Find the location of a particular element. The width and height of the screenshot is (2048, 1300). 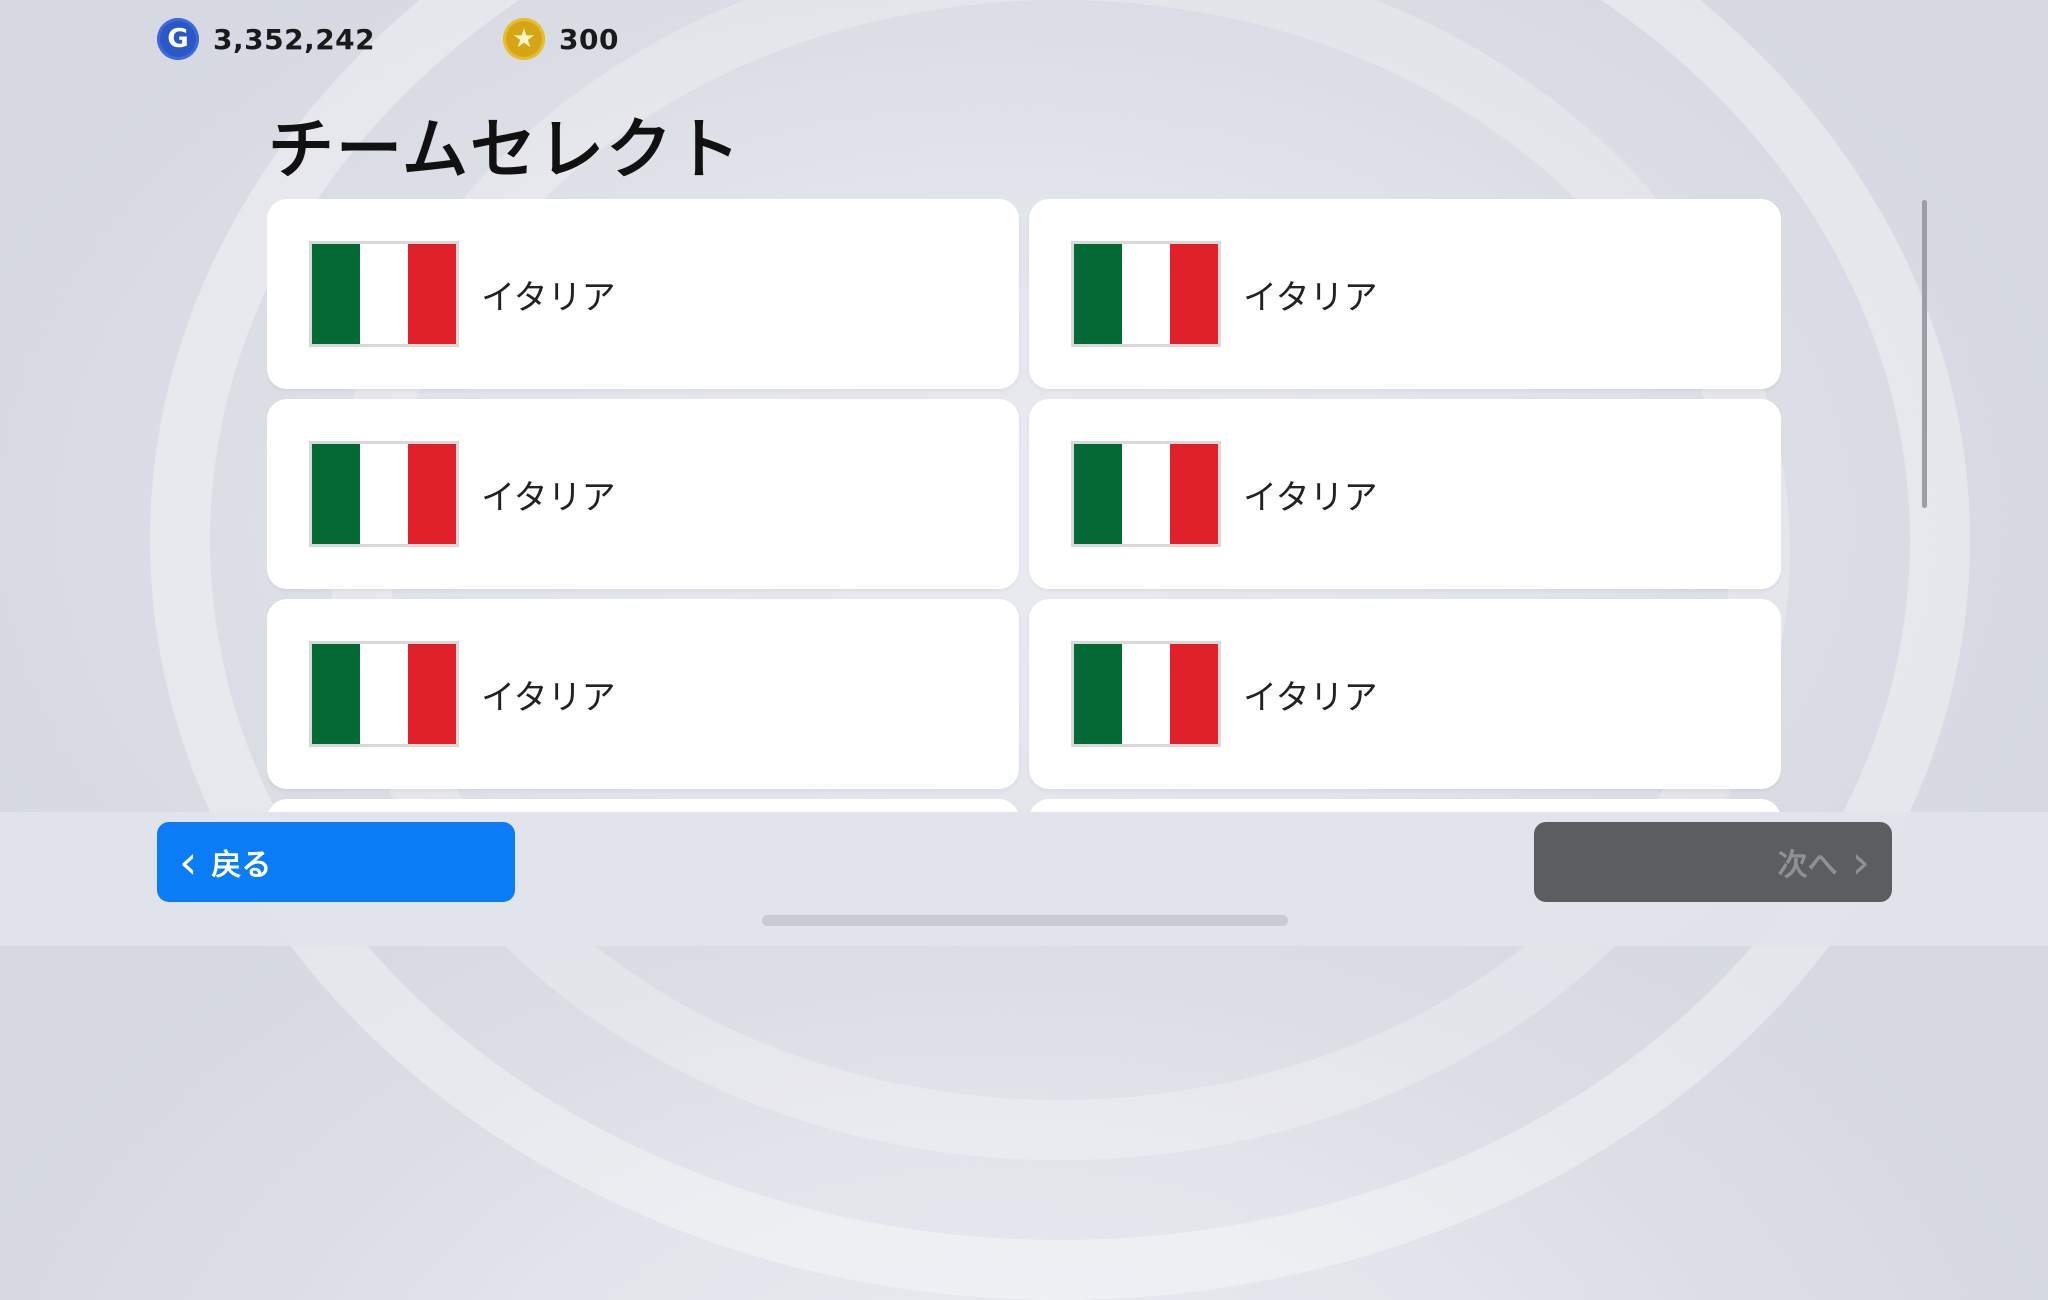

coin-amount: 300 is located at coordinates (589, 39).